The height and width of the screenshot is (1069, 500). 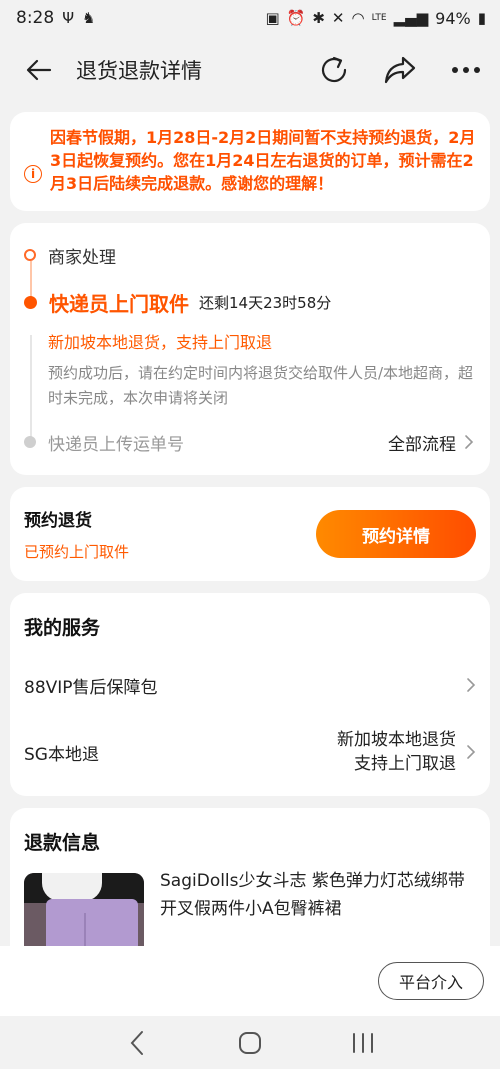 What do you see at coordinates (62, 843) in the screenshot?
I see `refund-title: 退款信息` at bounding box center [62, 843].